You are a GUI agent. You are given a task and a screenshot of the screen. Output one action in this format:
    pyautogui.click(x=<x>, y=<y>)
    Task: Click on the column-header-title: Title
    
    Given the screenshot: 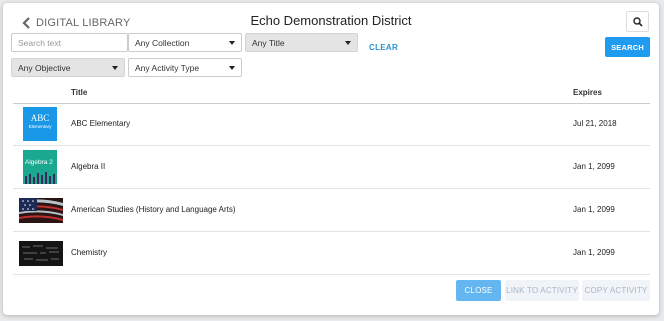 What is the action you would take?
    pyautogui.click(x=79, y=92)
    